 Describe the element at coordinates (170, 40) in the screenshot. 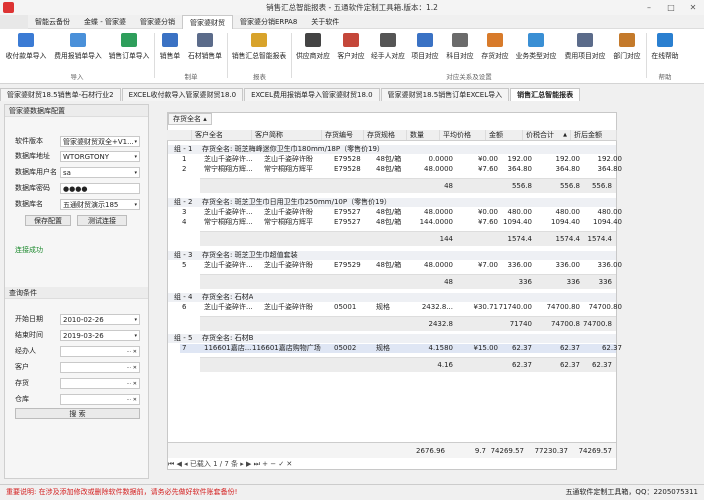

I see `sales-icon` at that location.